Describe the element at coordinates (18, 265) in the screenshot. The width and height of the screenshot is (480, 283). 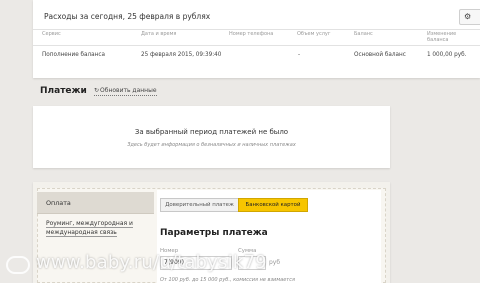
I see `watermark-logo` at that location.